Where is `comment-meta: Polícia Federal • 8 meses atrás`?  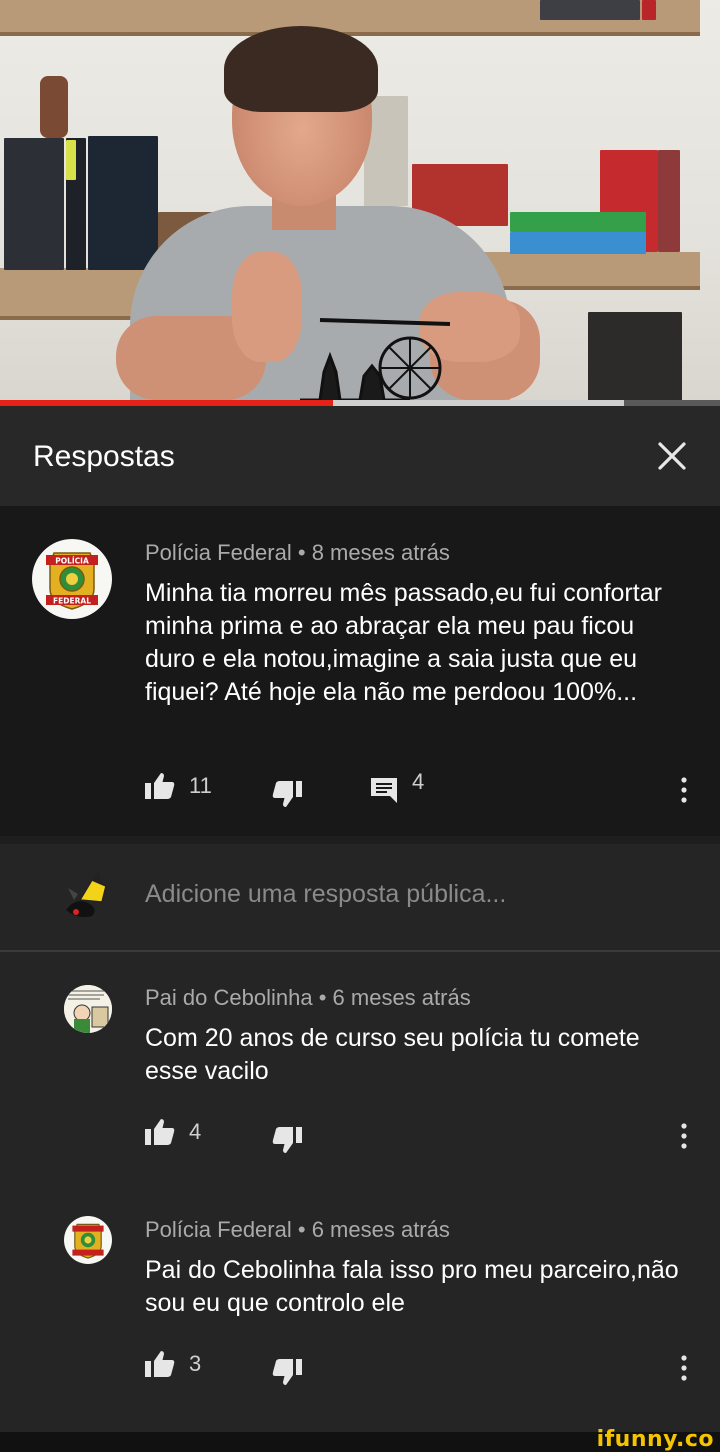 comment-meta: Polícia Federal • 8 meses atrás is located at coordinates (297, 553).